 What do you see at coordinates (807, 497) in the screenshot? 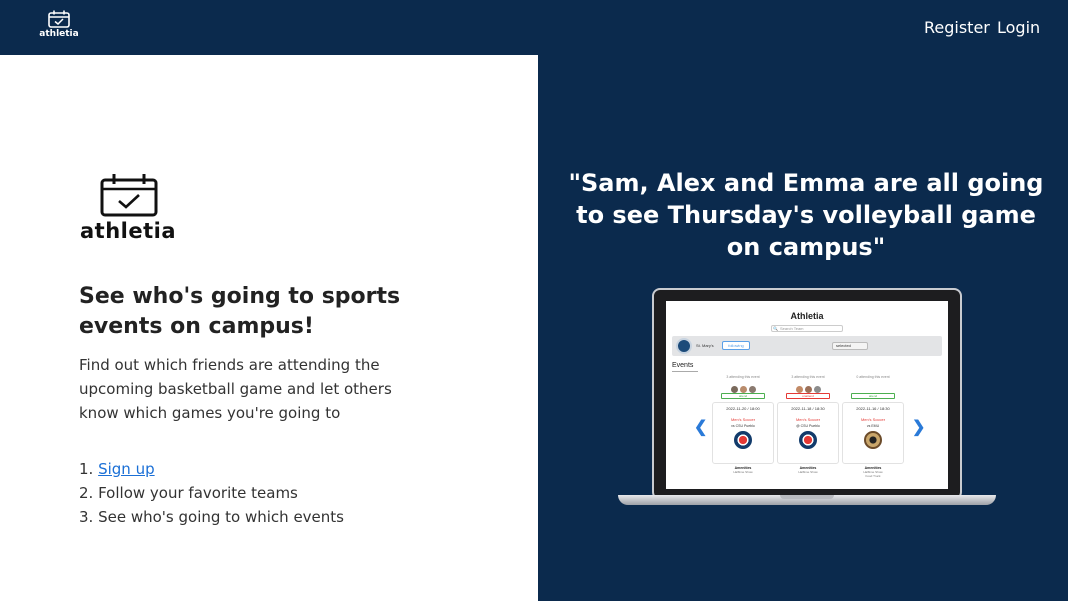
I see `laptop-notch` at bounding box center [807, 497].